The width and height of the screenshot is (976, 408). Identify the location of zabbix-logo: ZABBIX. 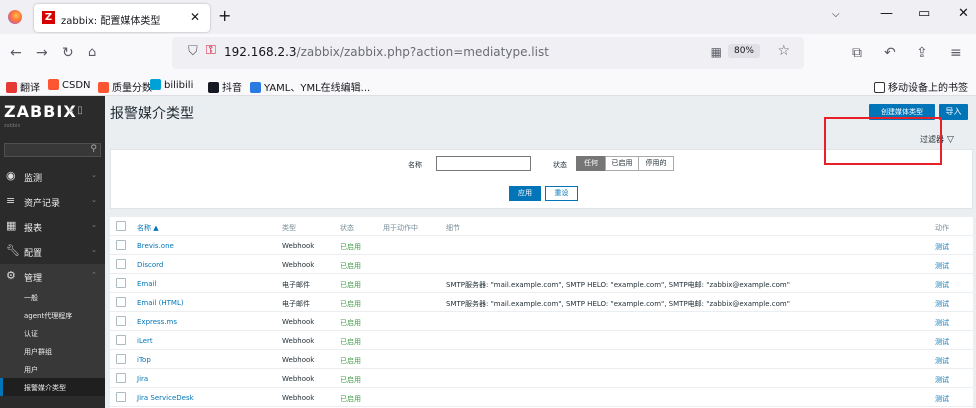
(40, 111).